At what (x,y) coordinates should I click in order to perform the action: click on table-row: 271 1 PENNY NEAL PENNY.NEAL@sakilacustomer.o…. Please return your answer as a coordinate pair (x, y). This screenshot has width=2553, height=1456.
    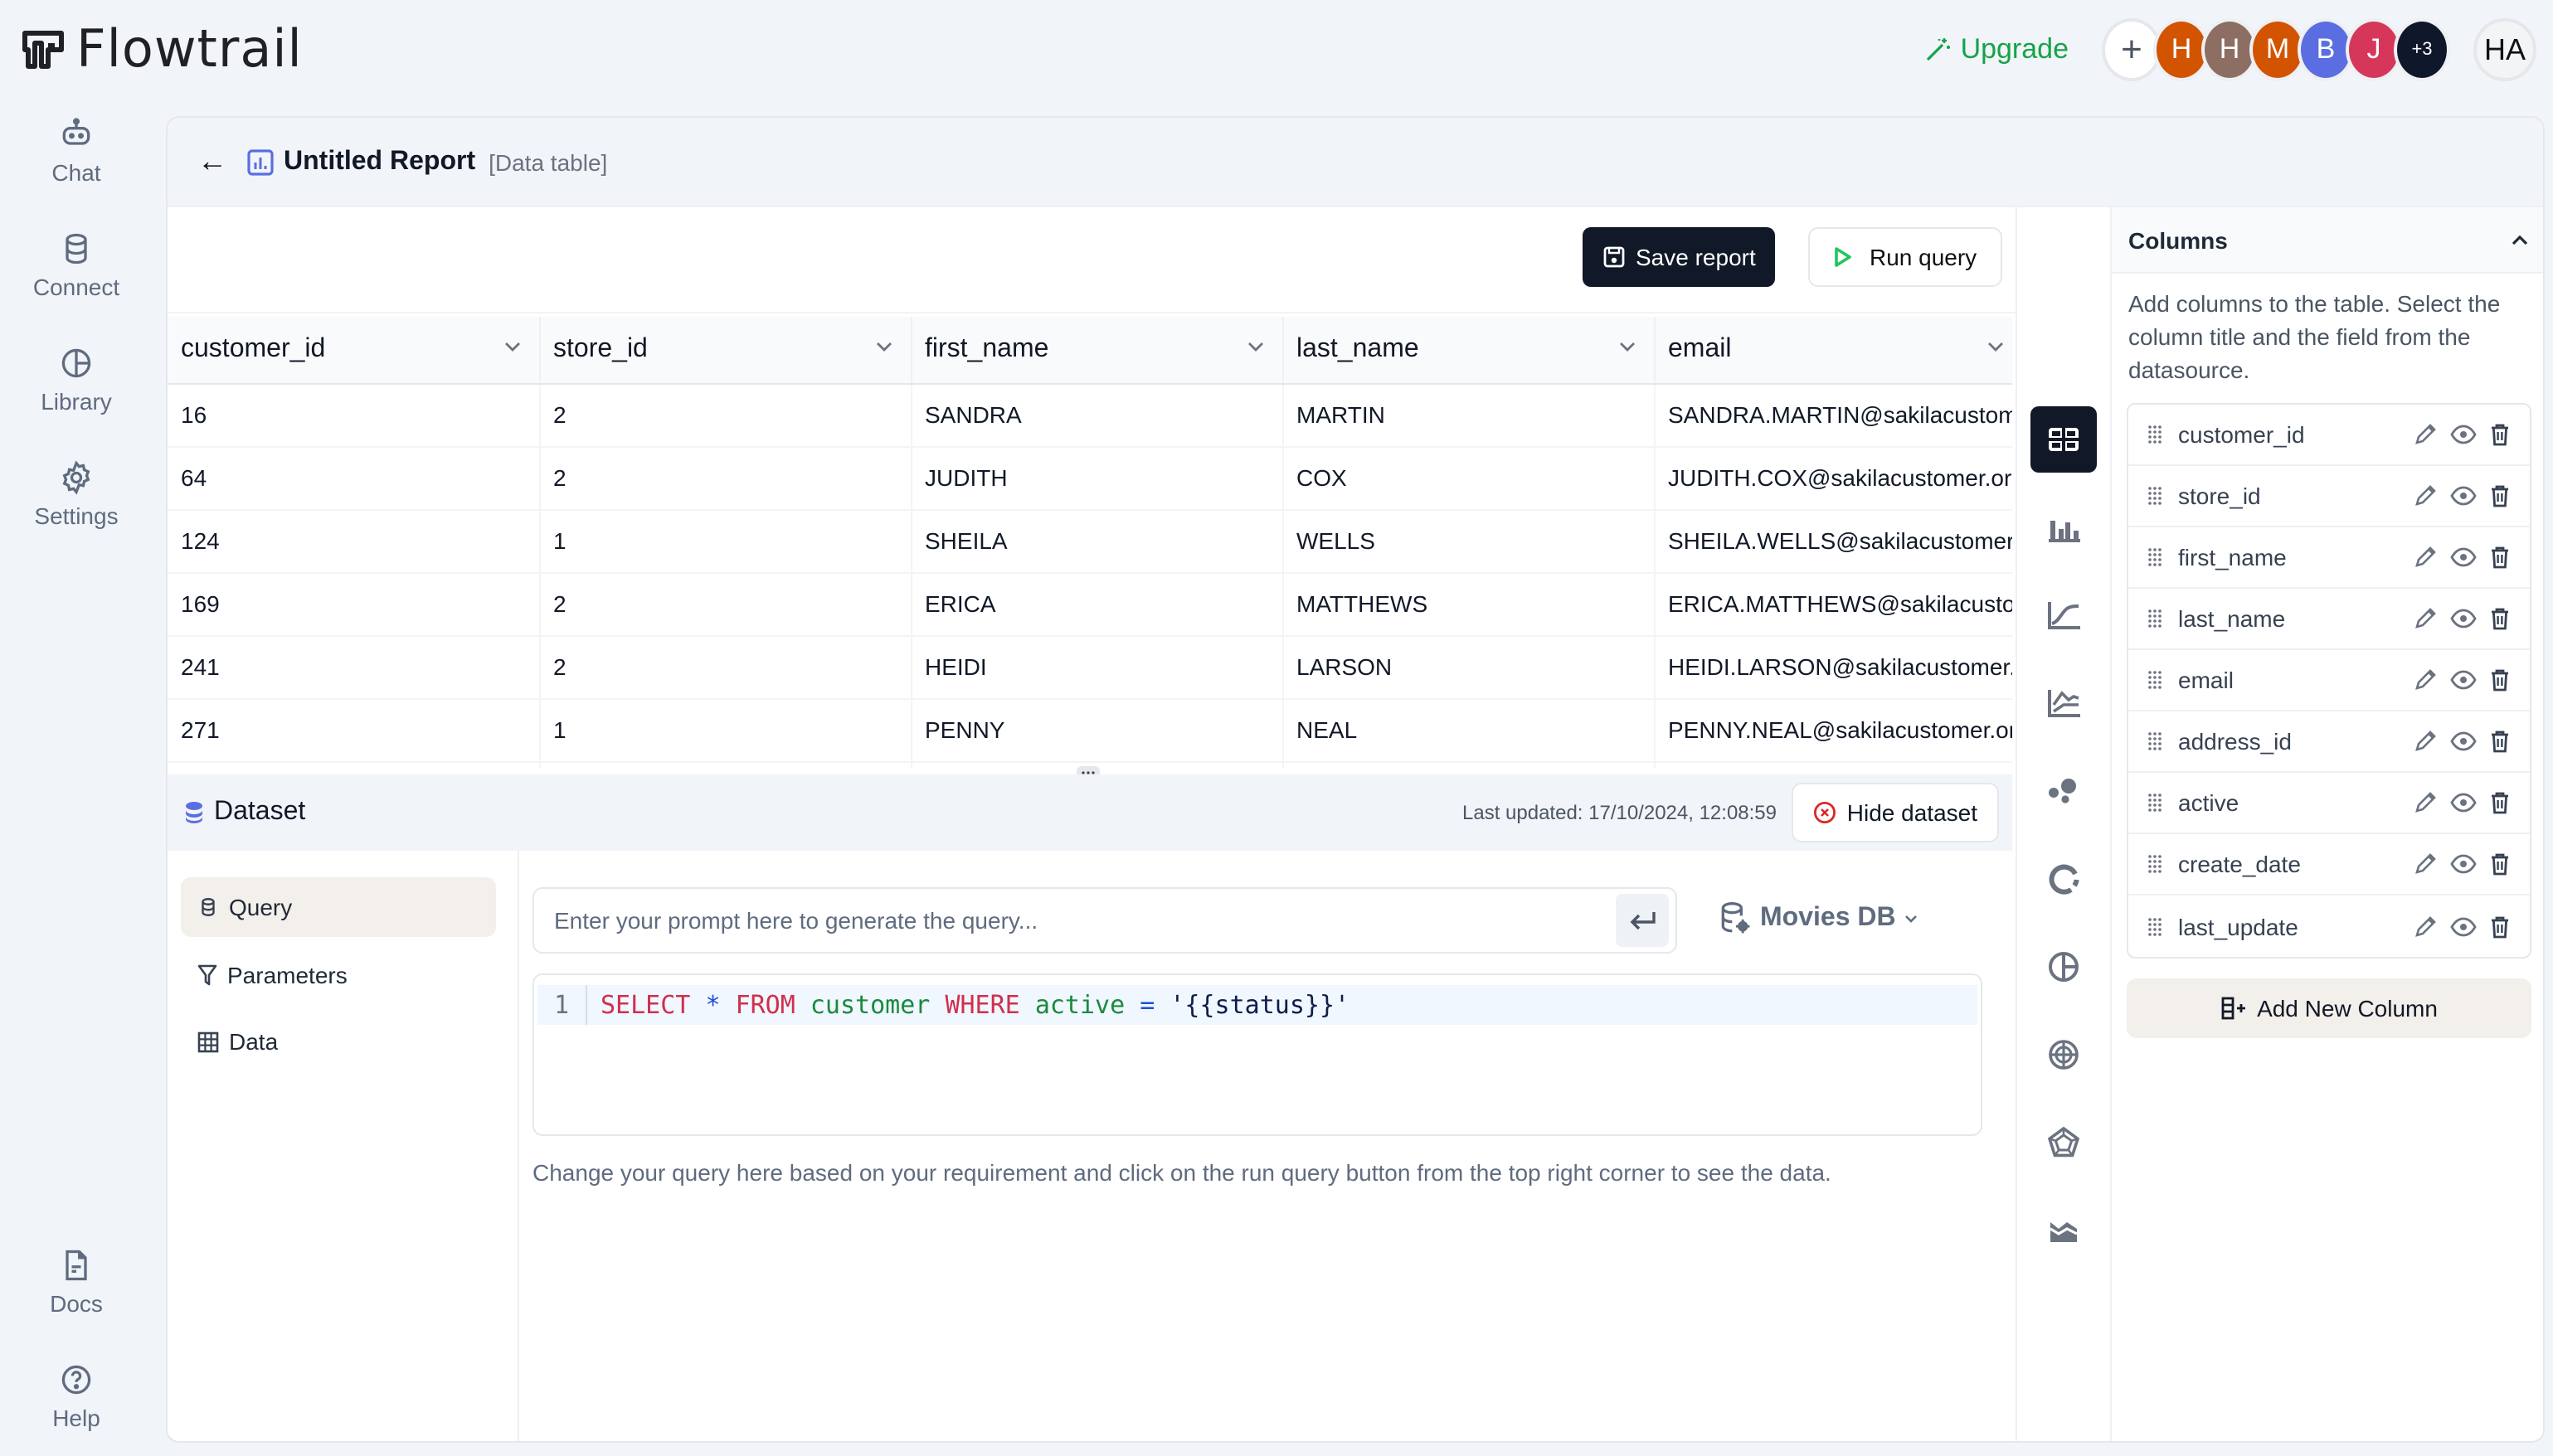
    Looking at the image, I should click on (1090, 730).